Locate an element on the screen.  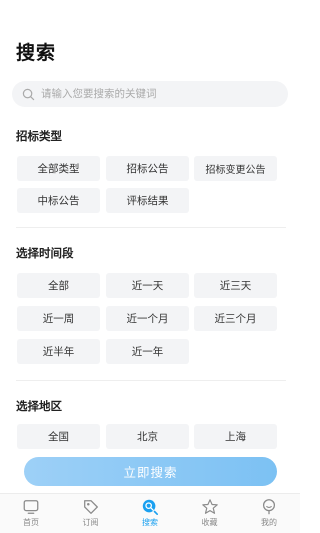
tab-label: 收藏 is located at coordinates (209, 522).